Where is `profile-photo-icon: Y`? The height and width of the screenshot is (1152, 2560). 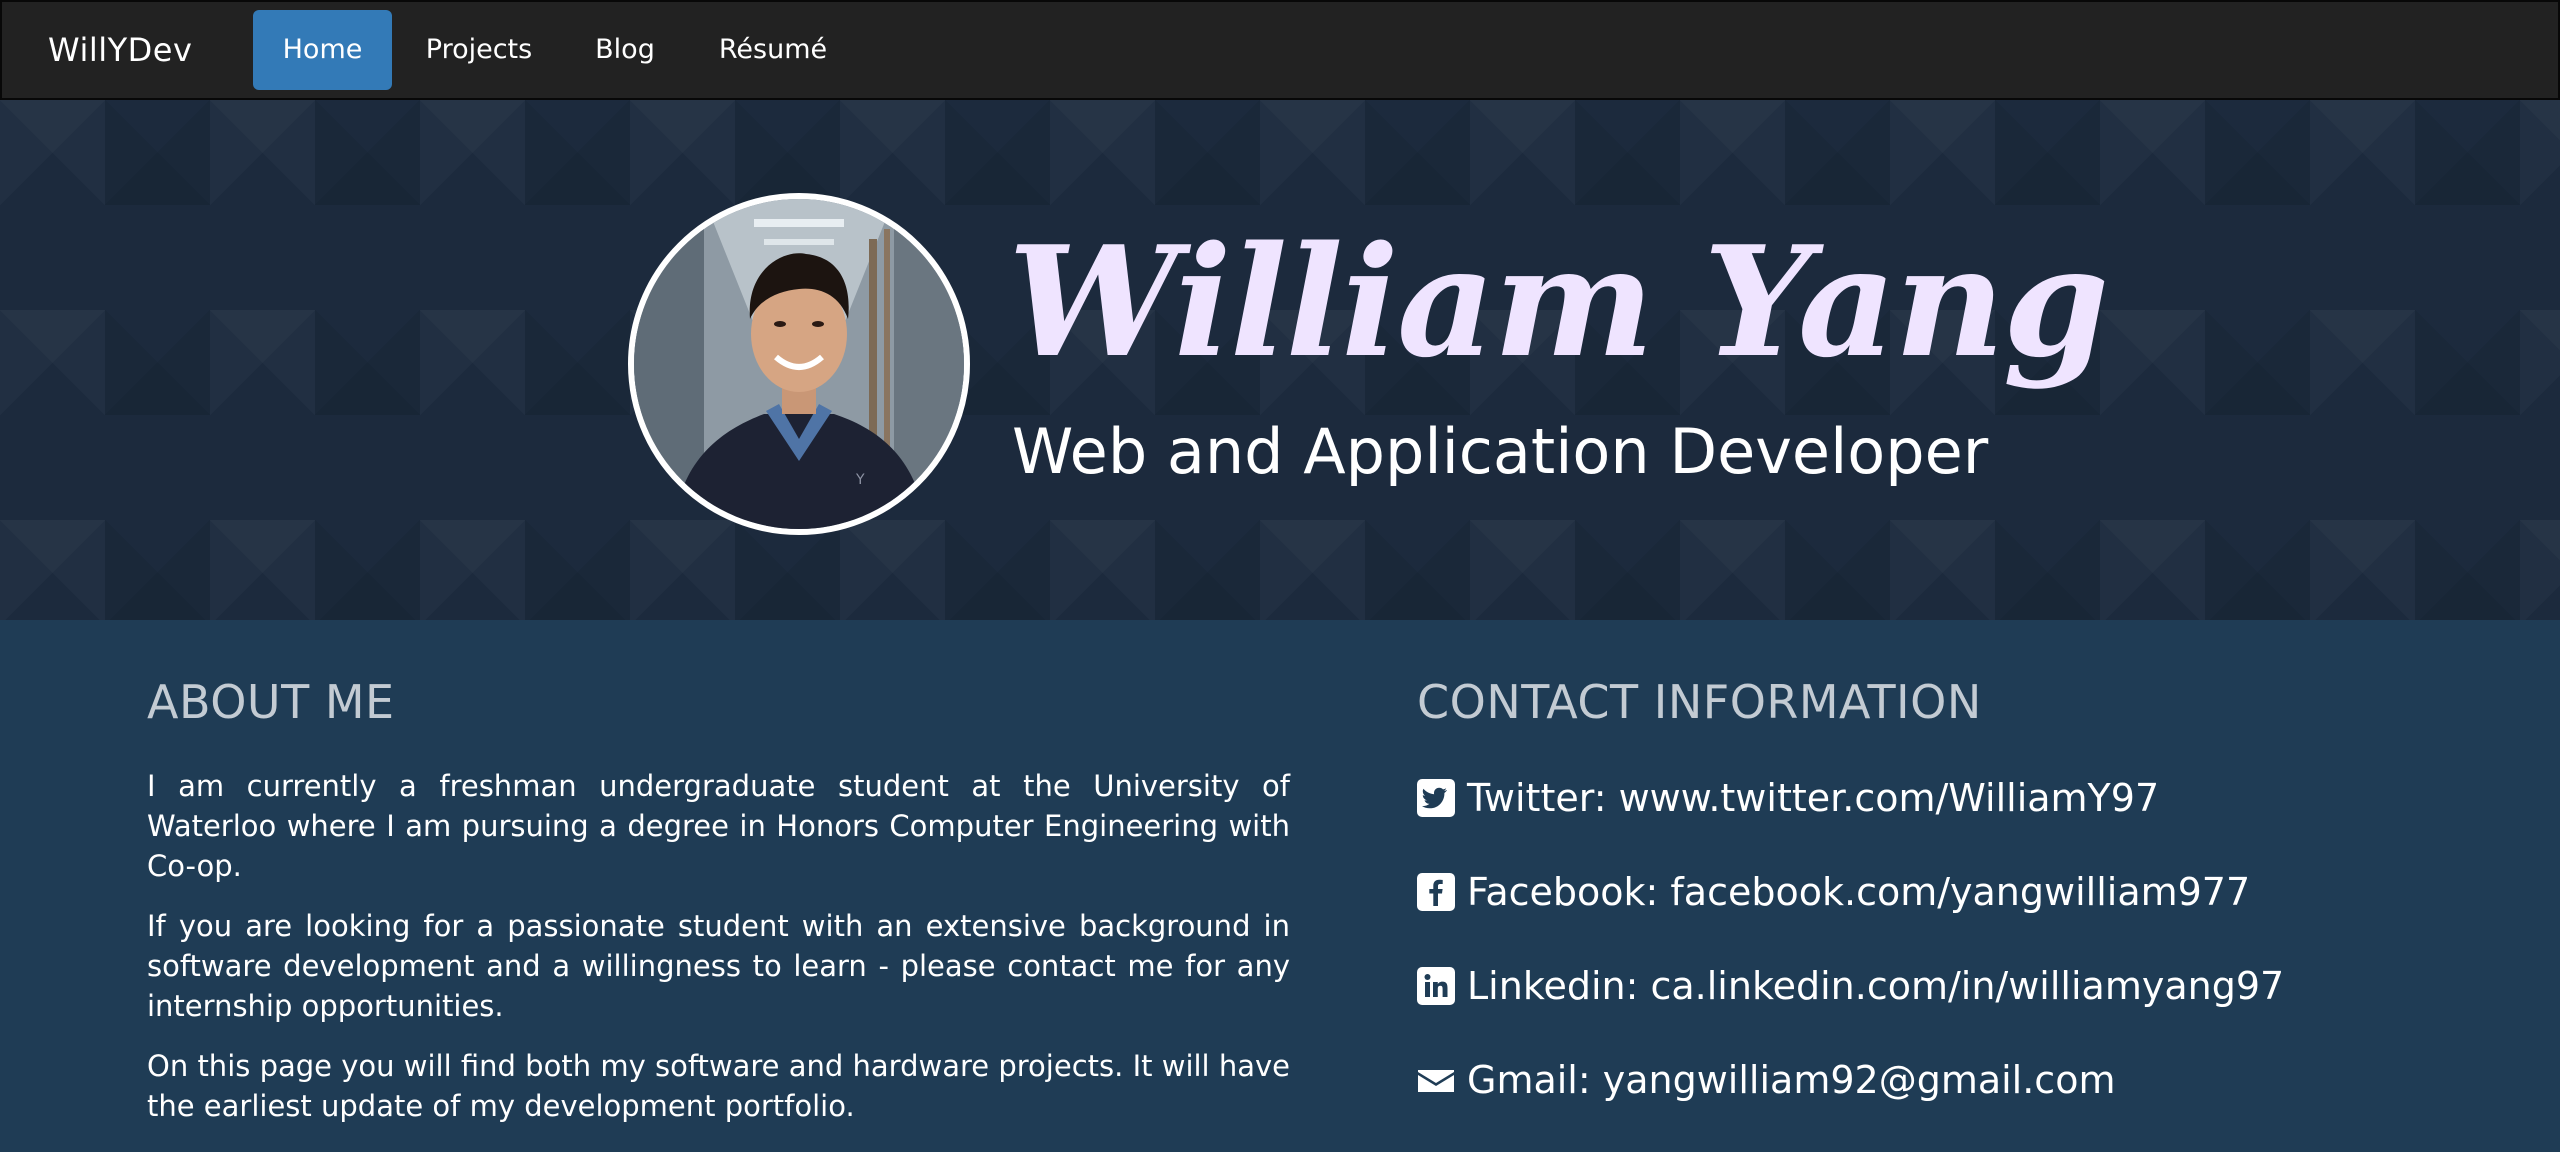 profile-photo-icon: Y is located at coordinates (799, 364).